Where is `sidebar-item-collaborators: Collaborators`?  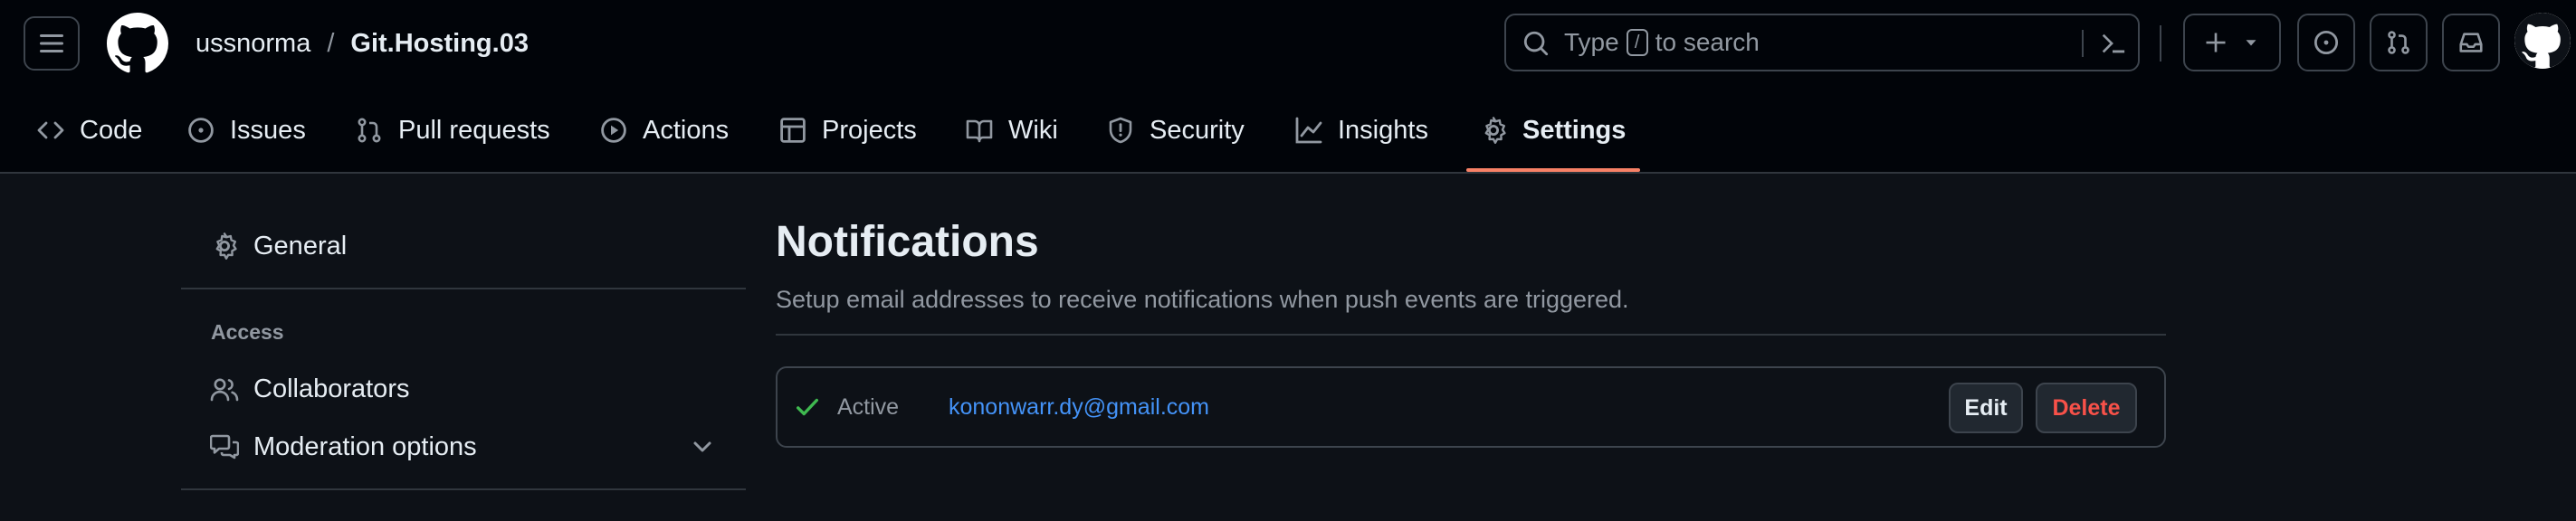
sidebar-item-collaborators: Collaborators is located at coordinates (463, 389).